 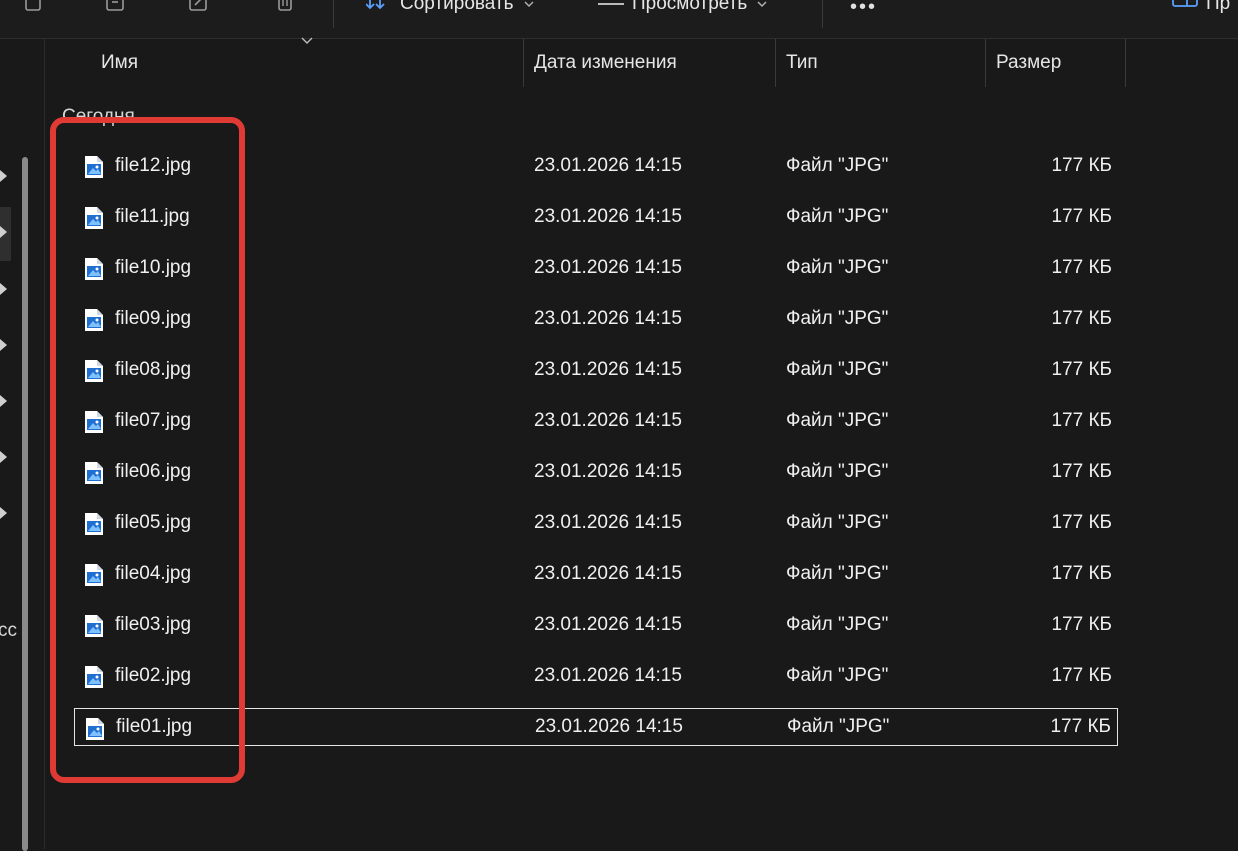 What do you see at coordinates (690, 7) in the screenshot?
I see `view-label: Просмотреть` at bounding box center [690, 7].